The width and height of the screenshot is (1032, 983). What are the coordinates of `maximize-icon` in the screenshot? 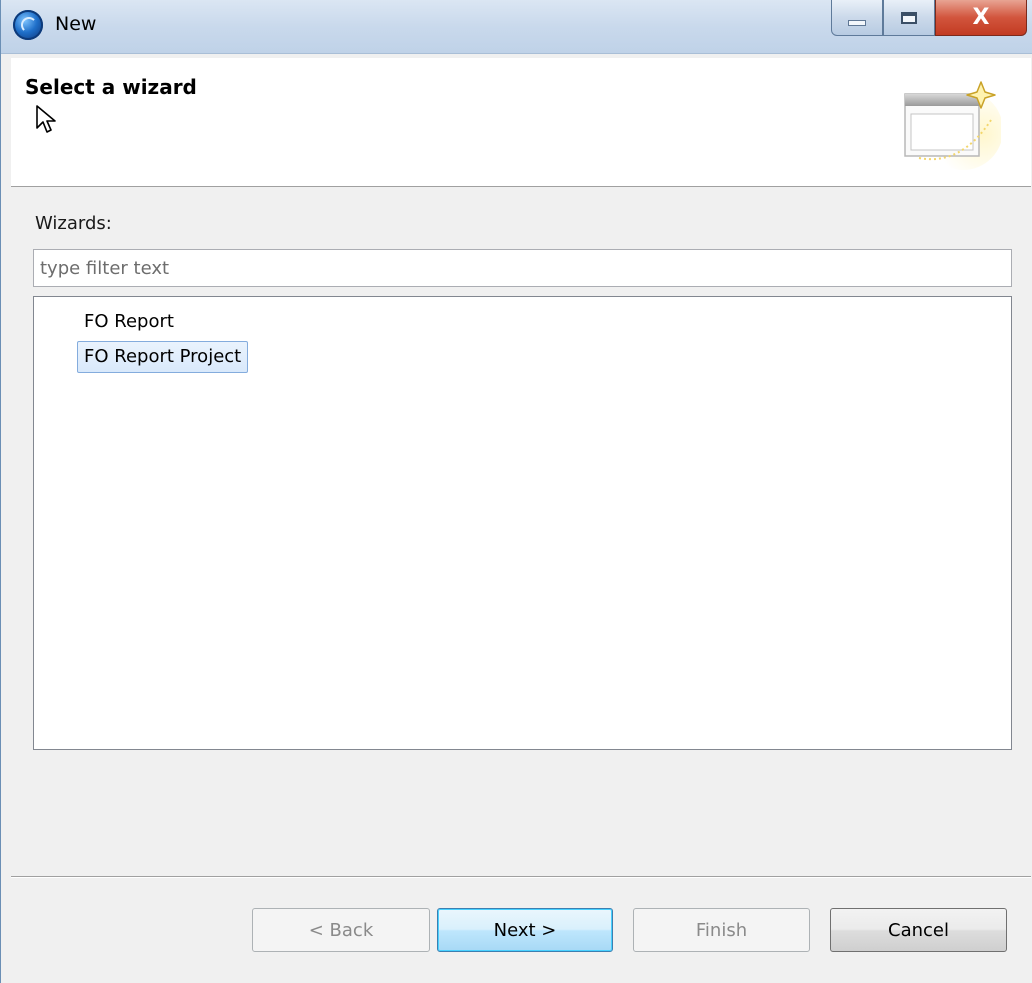 It's located at (909, 17).